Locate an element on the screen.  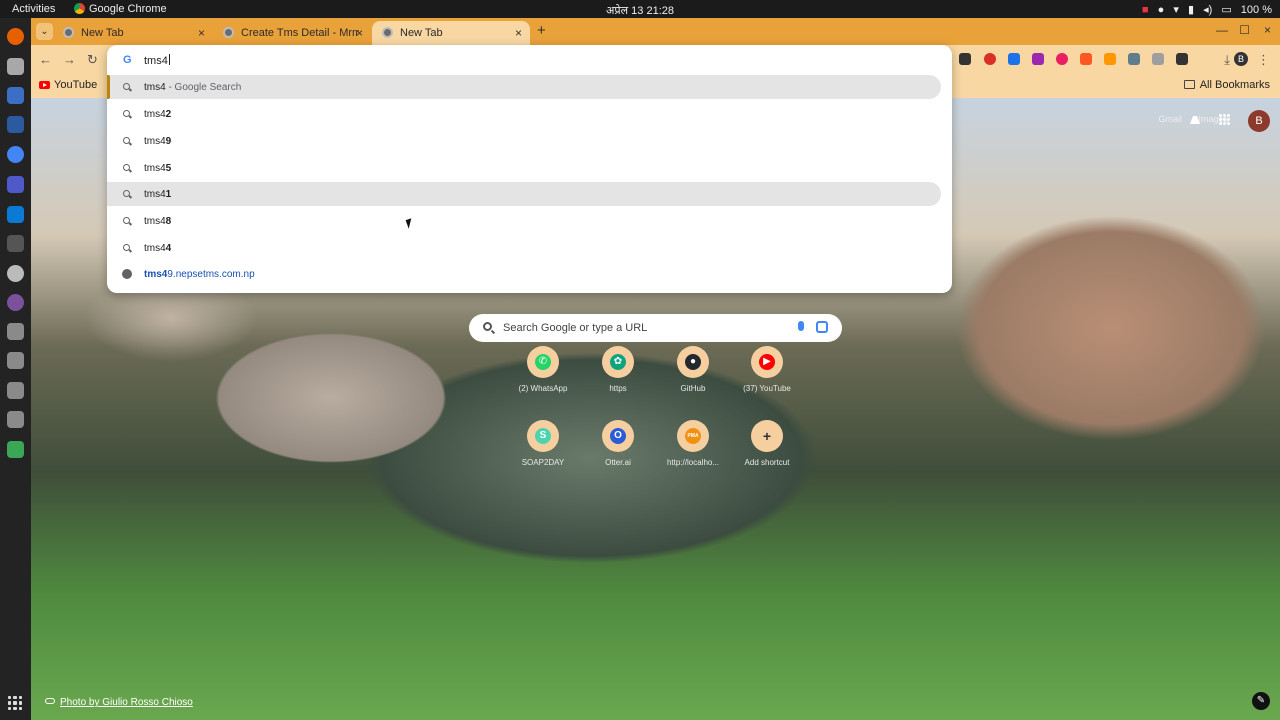
suggestion-text: tms45 is located at coordinates (157, 168).